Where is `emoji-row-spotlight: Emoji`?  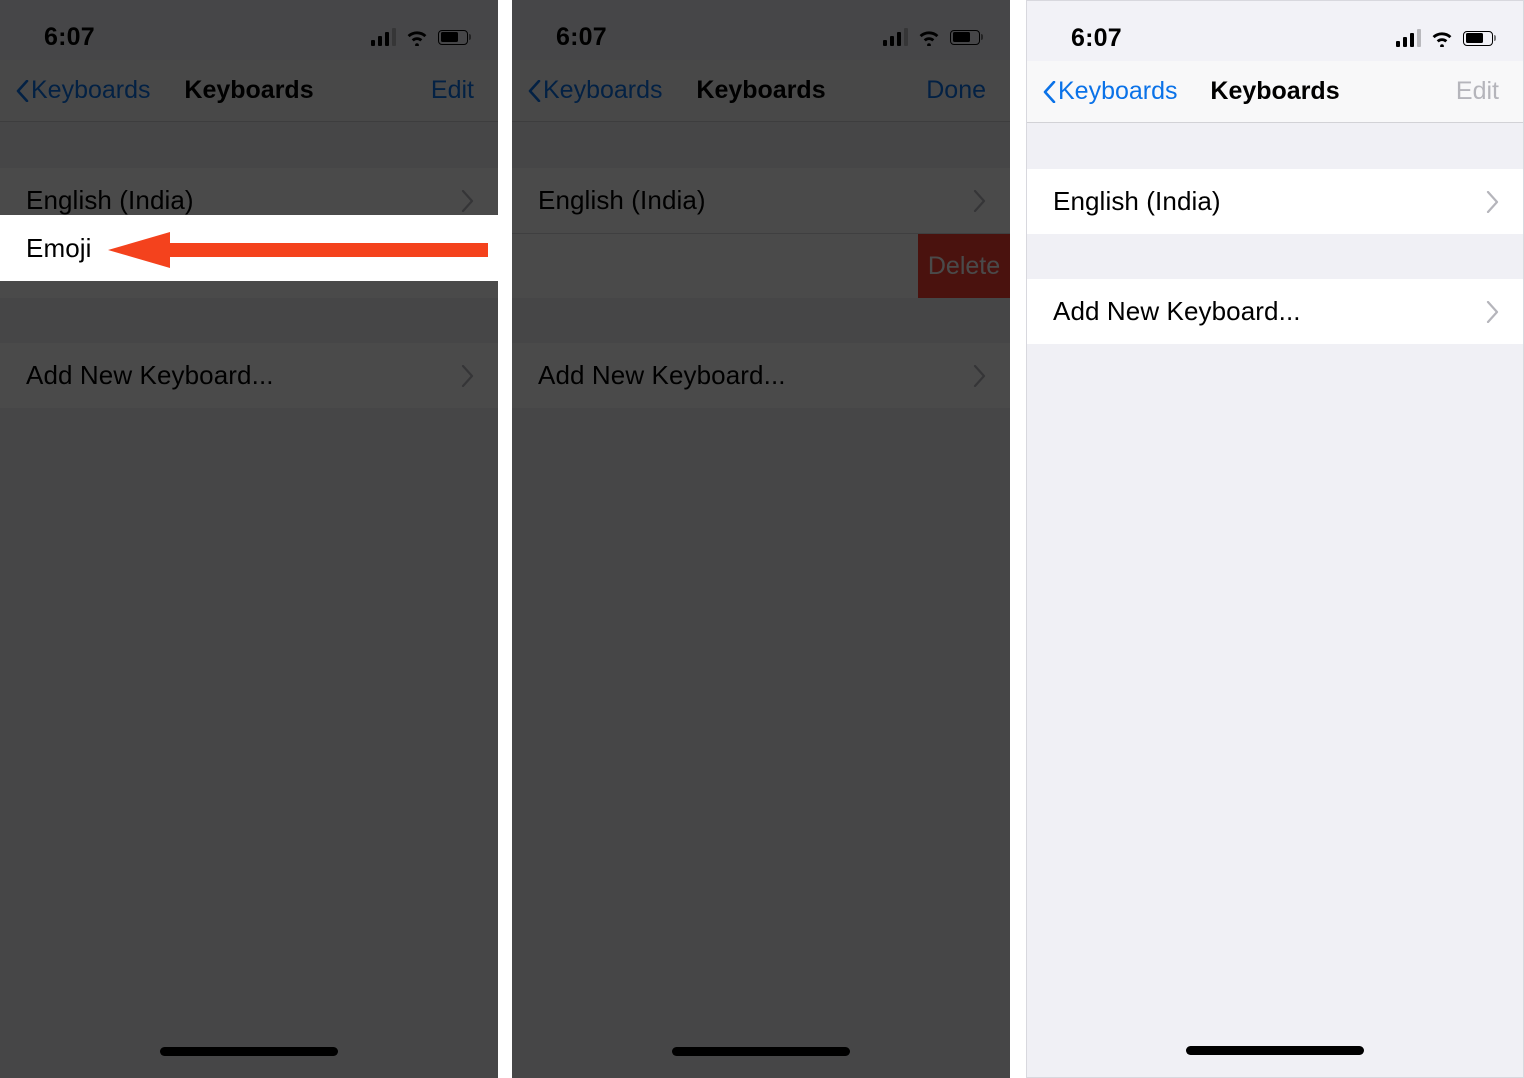 emoji-row-spotlight: Emoji is located at coordinates (249, 248).